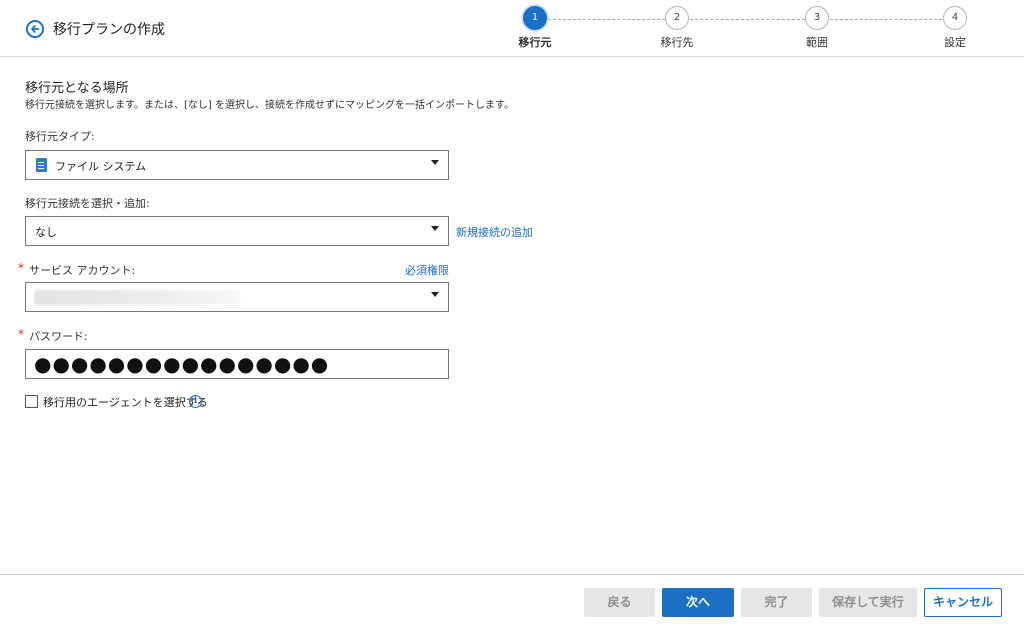 Image resolution: width=1024 pixels, height=631 pixels. What do you see at coordinates (58, 336) in the screenshot?
I see `password-label: パスワード:` at bounding box center [58, 336].